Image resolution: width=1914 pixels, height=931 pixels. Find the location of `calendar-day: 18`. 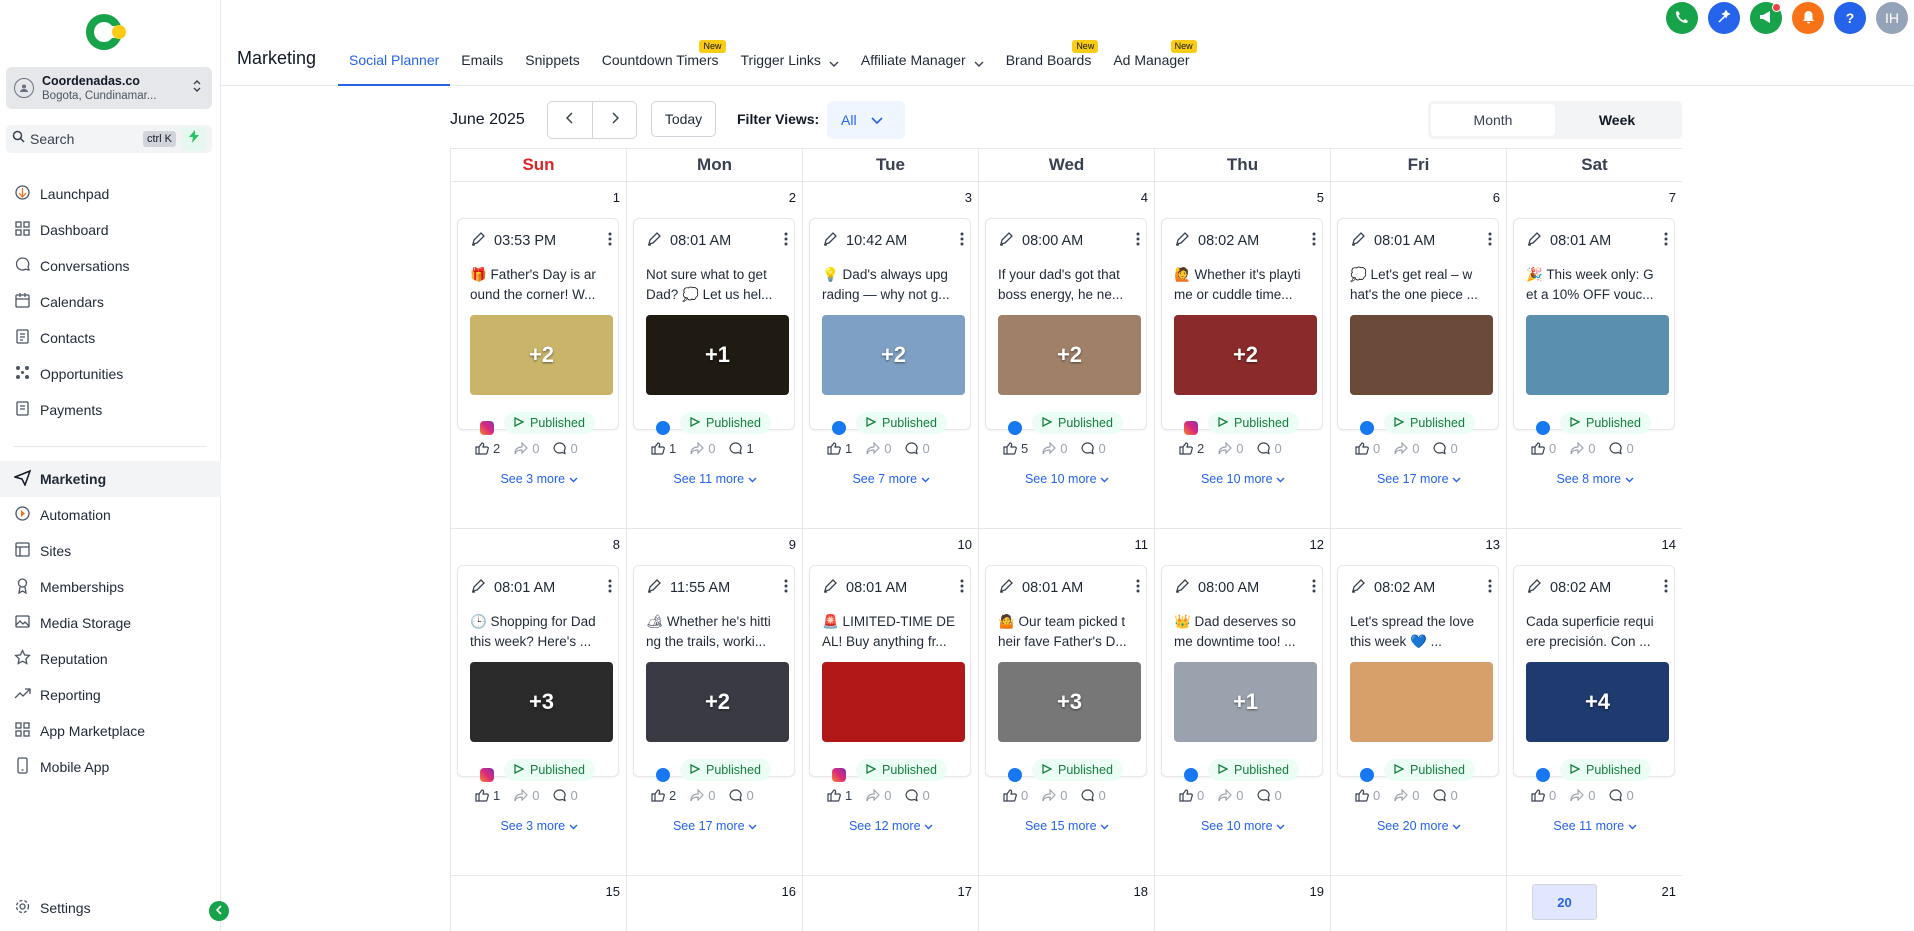

calendar-day: 18 is located at coordinates (1067, 903).